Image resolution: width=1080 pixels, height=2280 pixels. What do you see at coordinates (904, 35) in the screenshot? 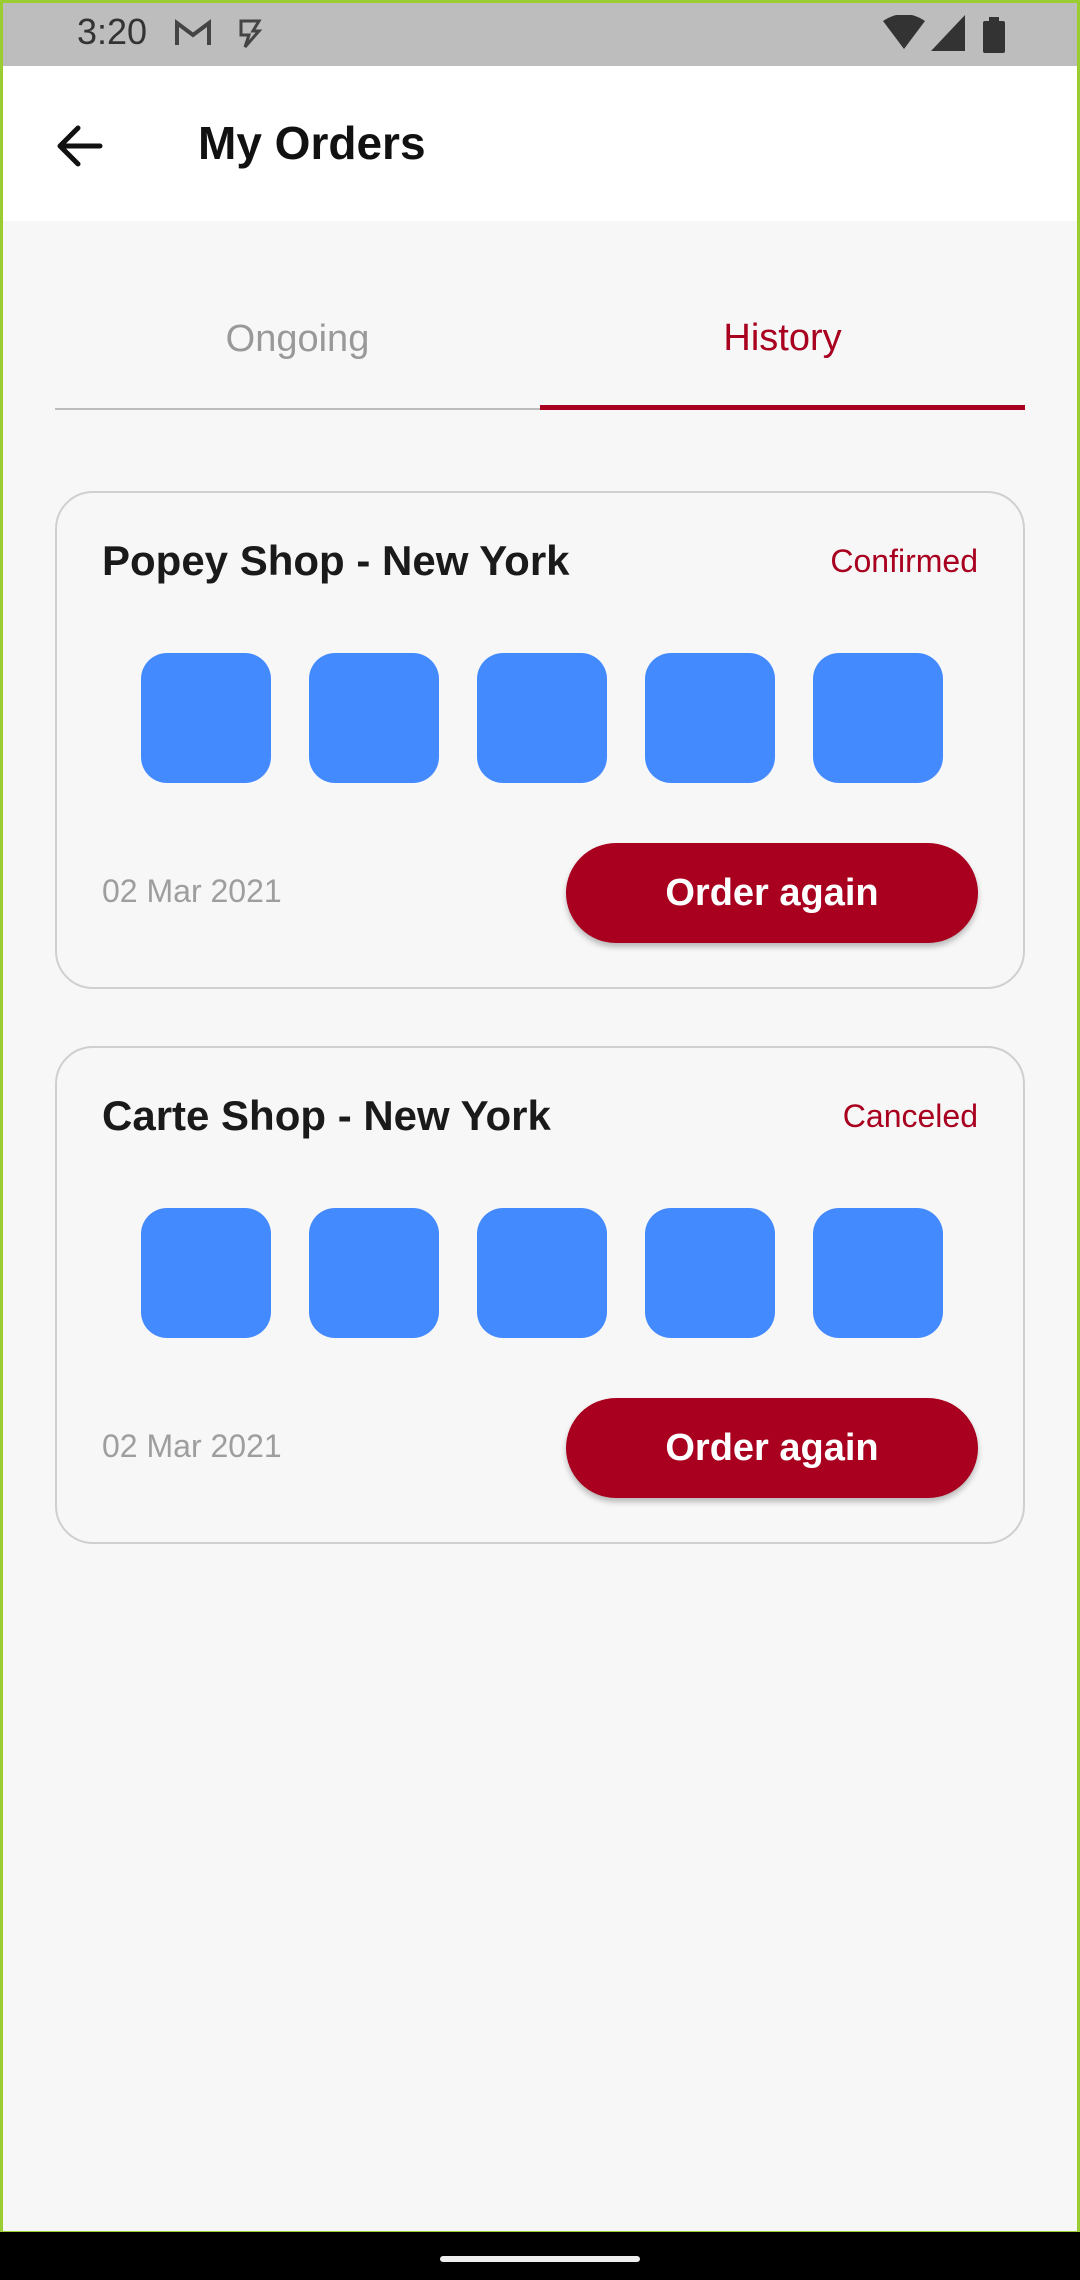
I see `wifi-icon` at bounding box center [904, 35].